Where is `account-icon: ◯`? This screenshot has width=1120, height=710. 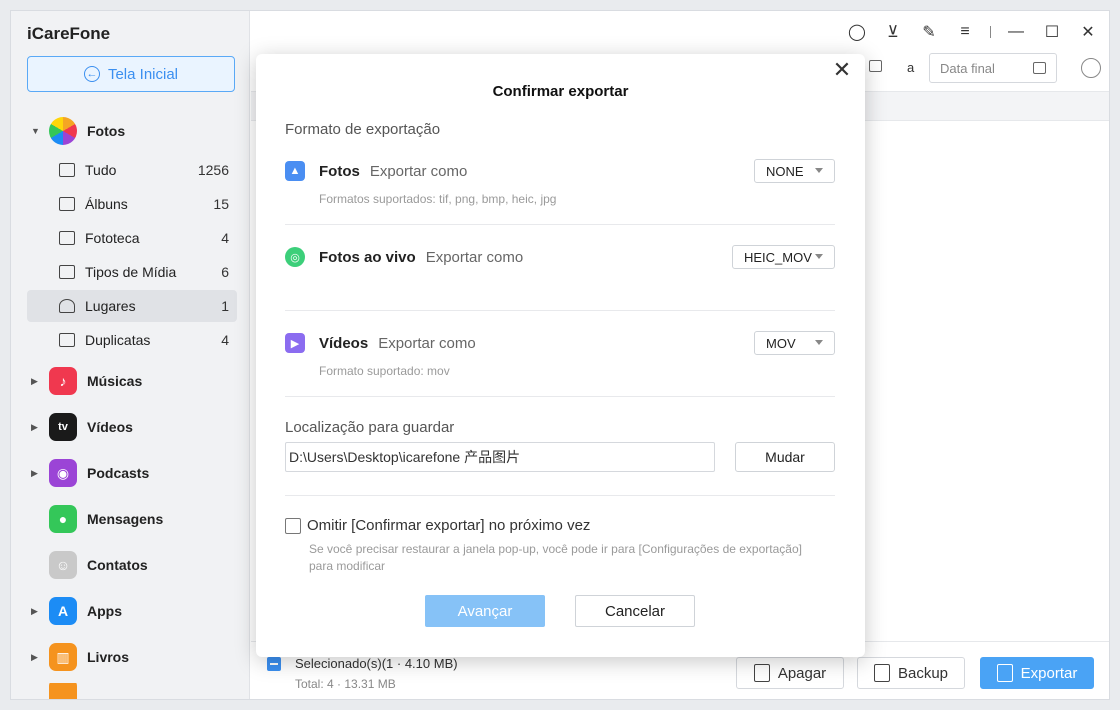 account-icon: ◯ is located at coordinates (857, 32).